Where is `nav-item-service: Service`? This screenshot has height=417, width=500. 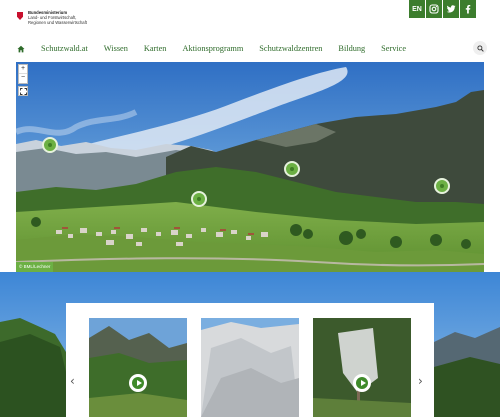 nav-item-service: Service is located at coordinates (393, 48).